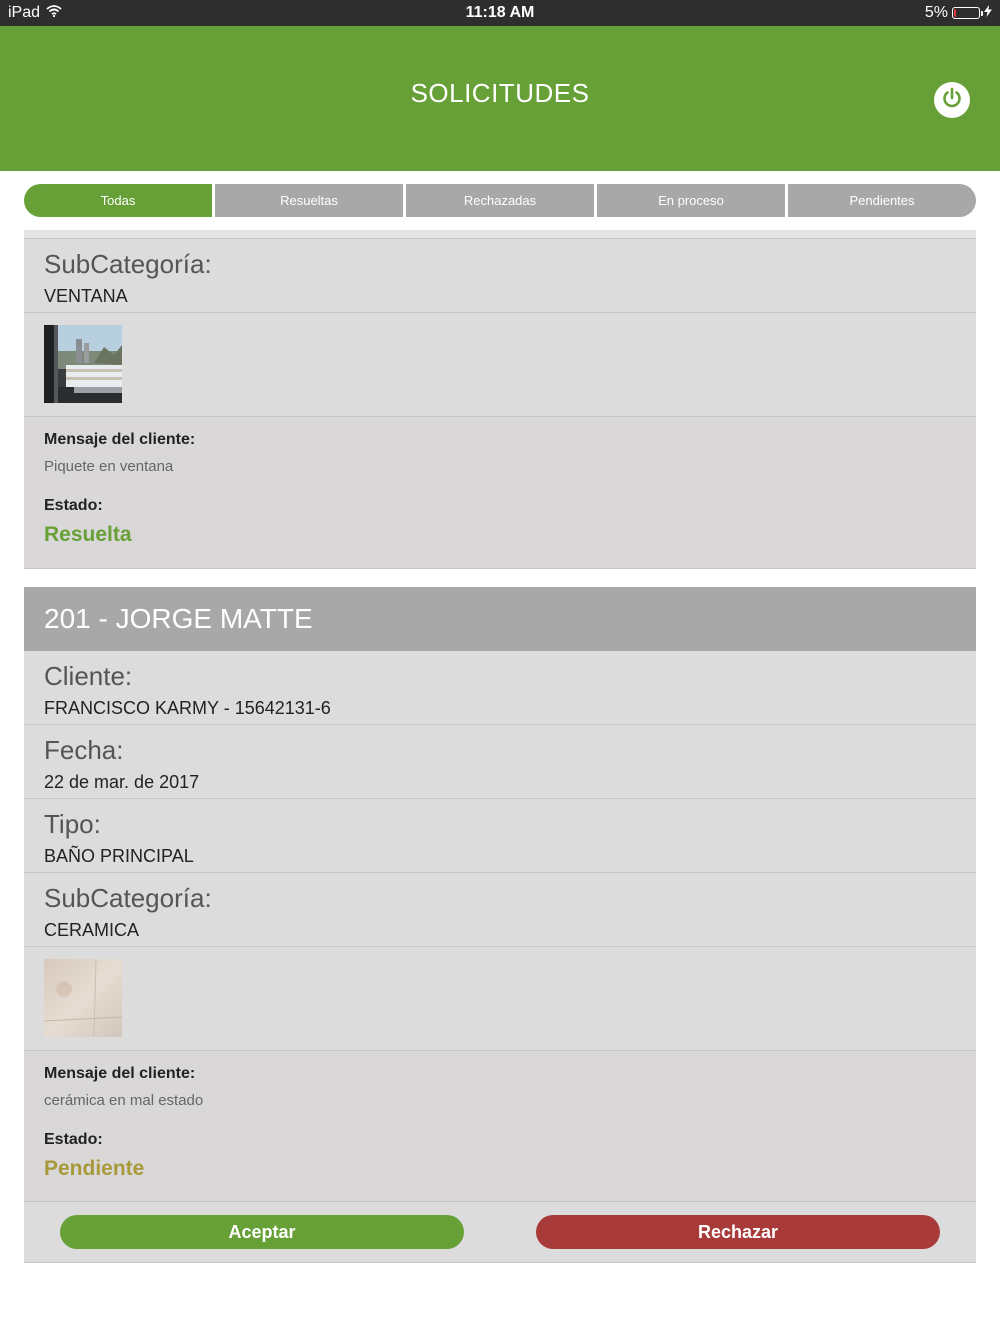 This screenshot has width=1000, height=1334. I want to click on tab-resueltas: Resueltas, so click(309, 200).